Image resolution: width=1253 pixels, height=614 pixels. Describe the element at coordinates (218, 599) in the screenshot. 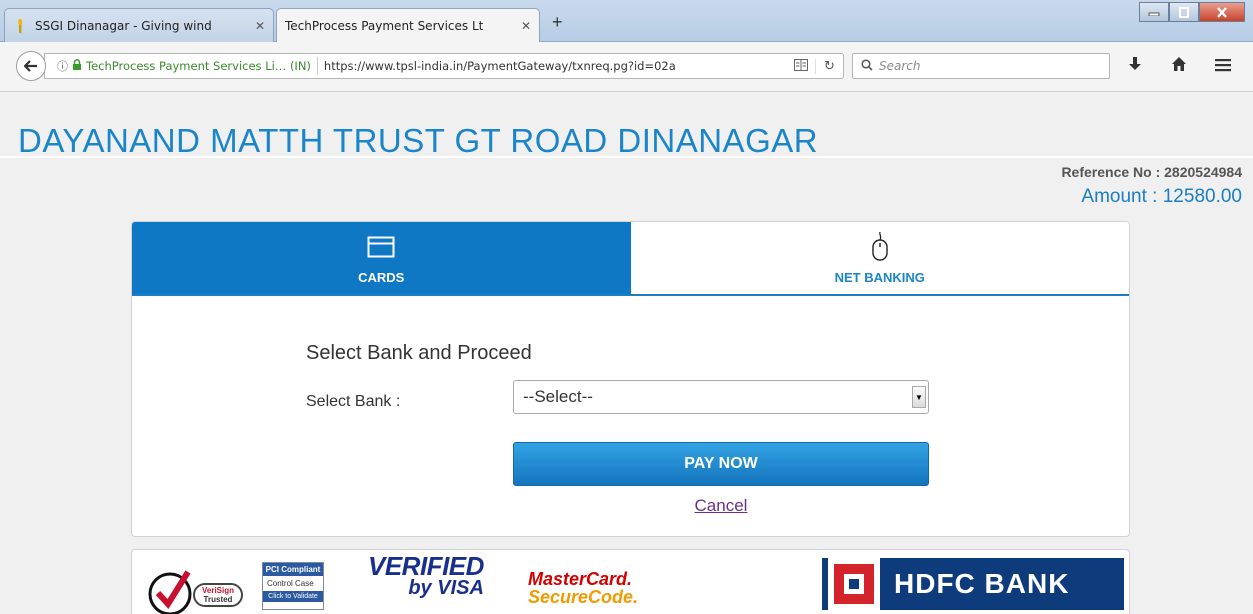

I see `trusted-text: Trusted` at that location.